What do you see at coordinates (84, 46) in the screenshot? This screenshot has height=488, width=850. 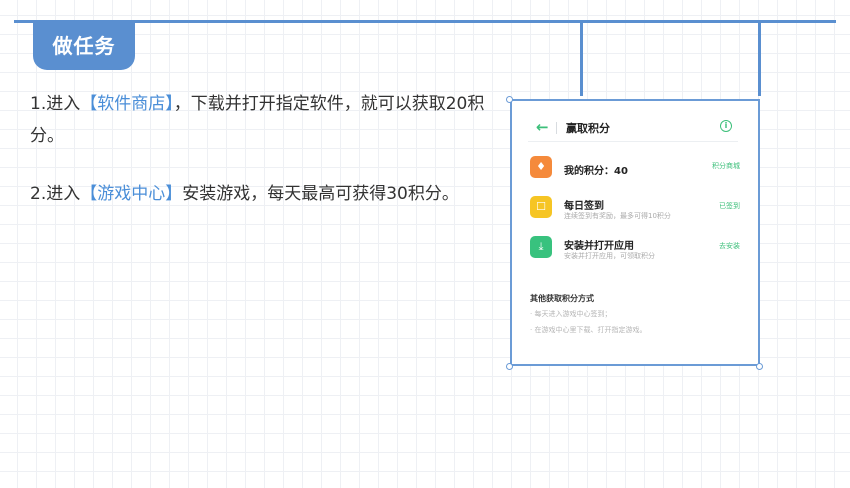 I see `section-badge: 做任务` at bounding box center [84, 46].